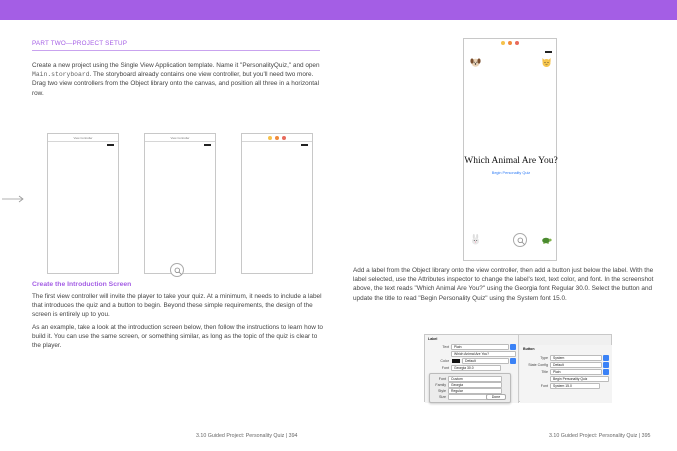 The image size is (677, 451). What do you see at coordinates (544, 358) in the screenshot?
I see `type-label: Type` at bounding box center [544, 358].